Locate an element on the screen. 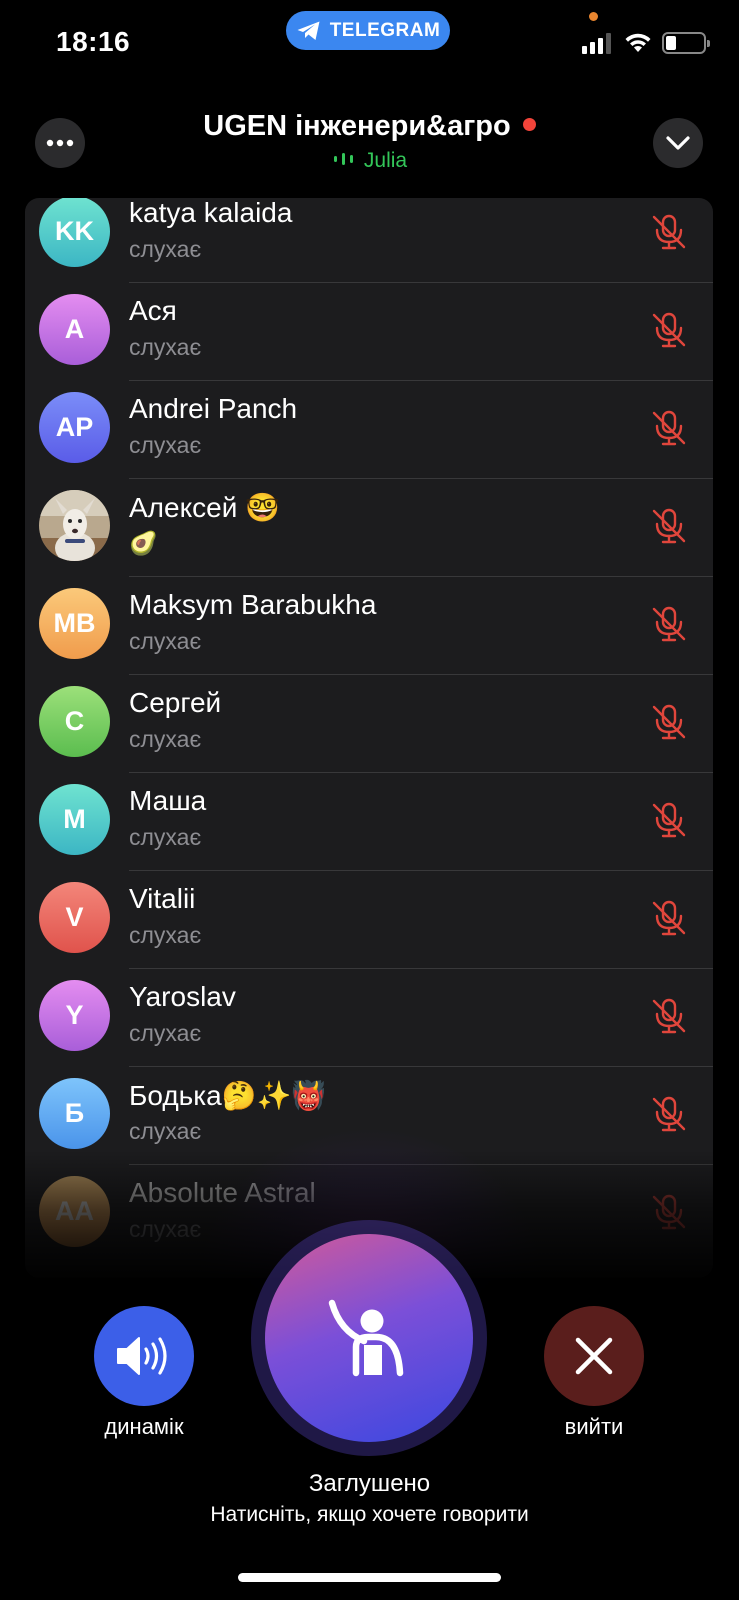  participant-row: V Vitalii слухає is located at coordinates (369, 919).